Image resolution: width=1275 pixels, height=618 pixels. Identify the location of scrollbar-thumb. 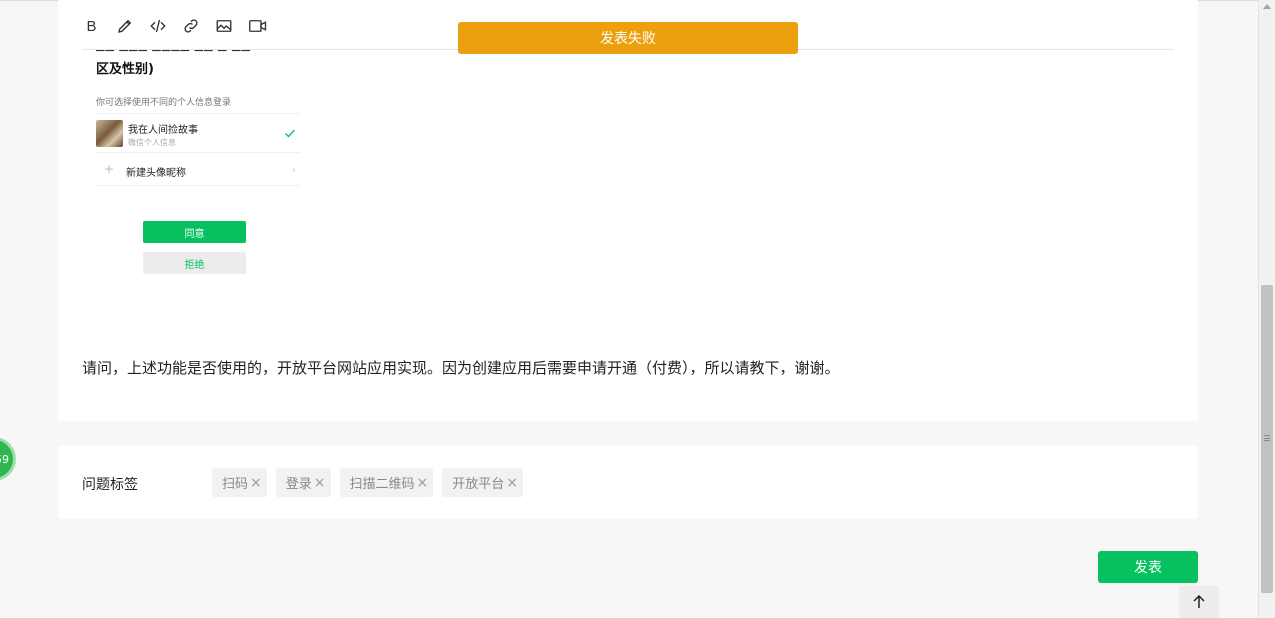
(1267, 439).